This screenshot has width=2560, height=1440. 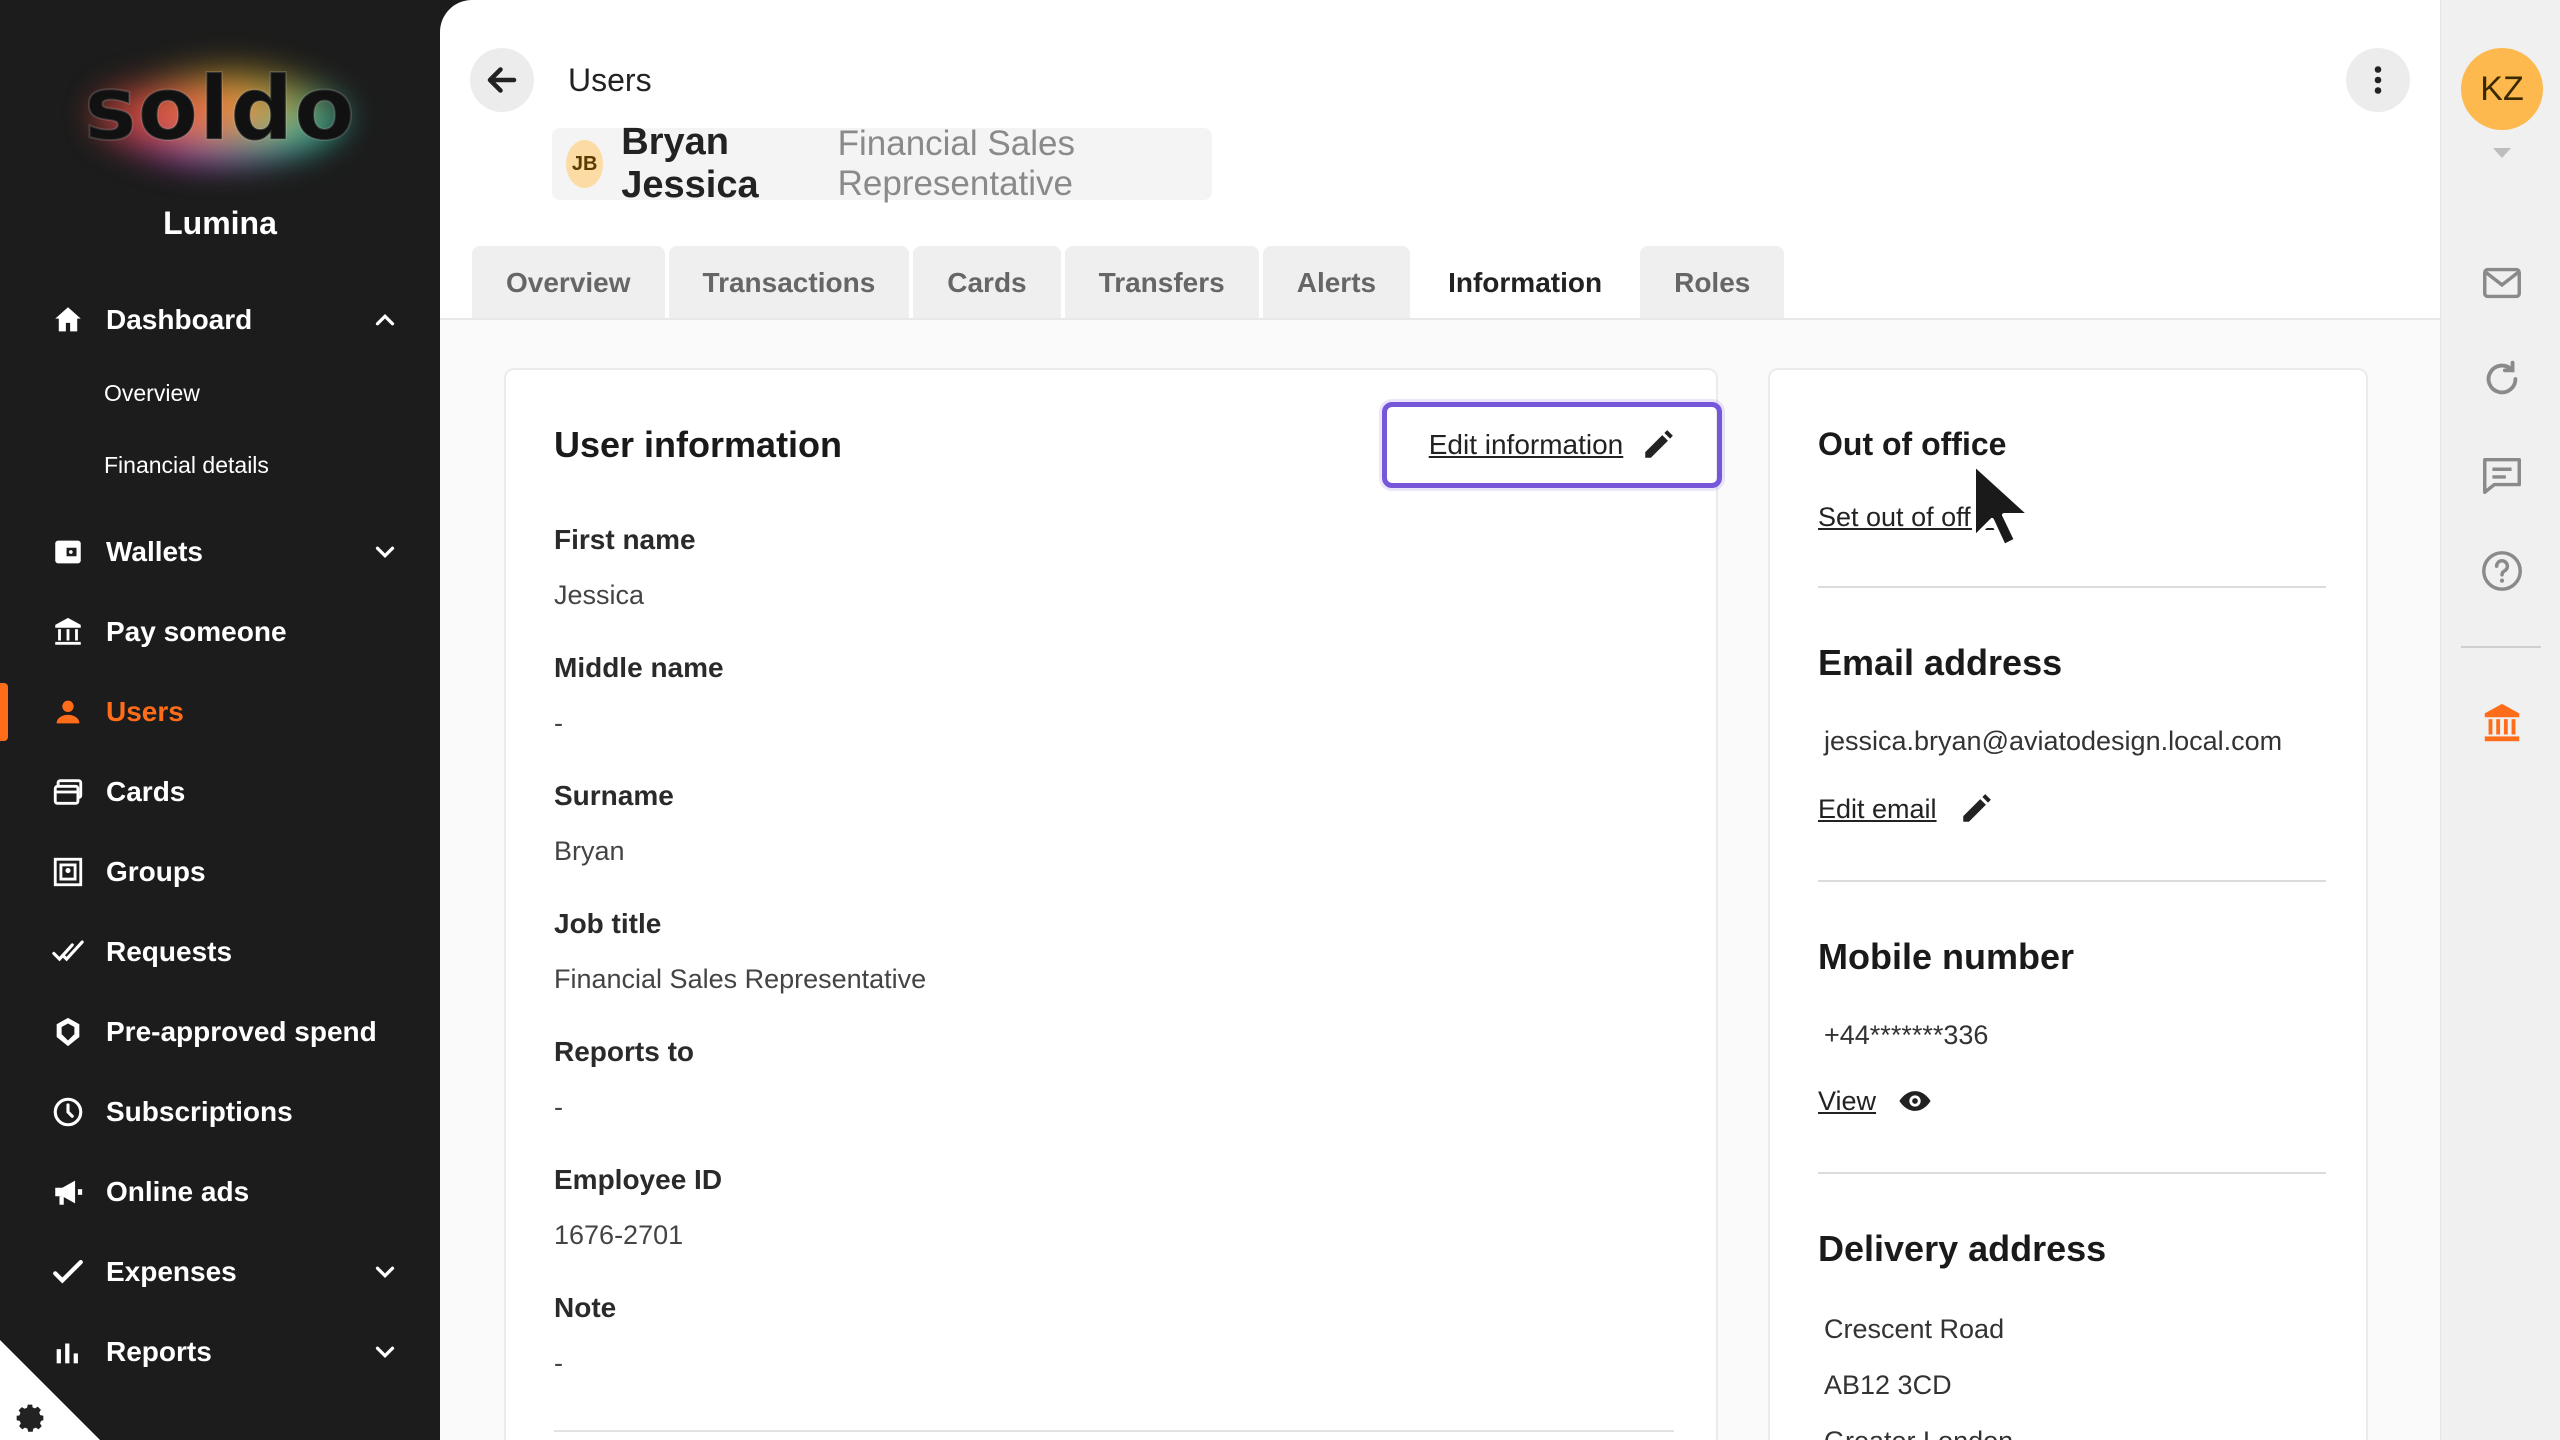 What do you see at coordinates (2002, 505) in the screenshot?
I see `mouse-cursor-icon` at bounding box center [2002, 505].